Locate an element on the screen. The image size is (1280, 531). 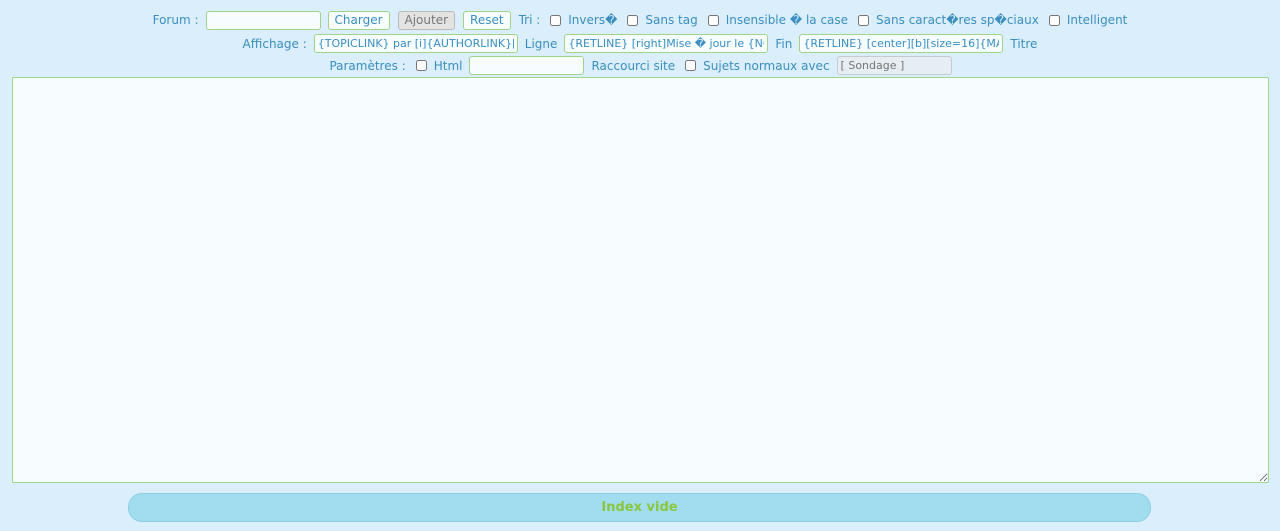
intelligent-checkbox is located at coordinates (1054, 20).